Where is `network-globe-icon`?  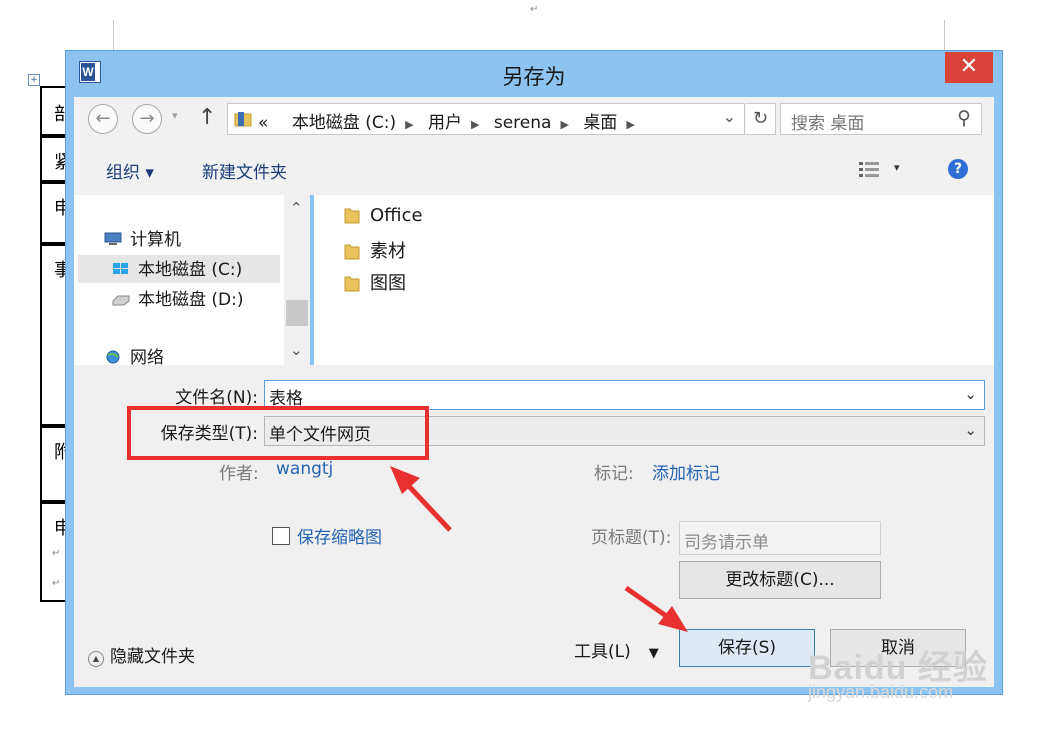
network-globe-icon is located at coordinates (113, 357).